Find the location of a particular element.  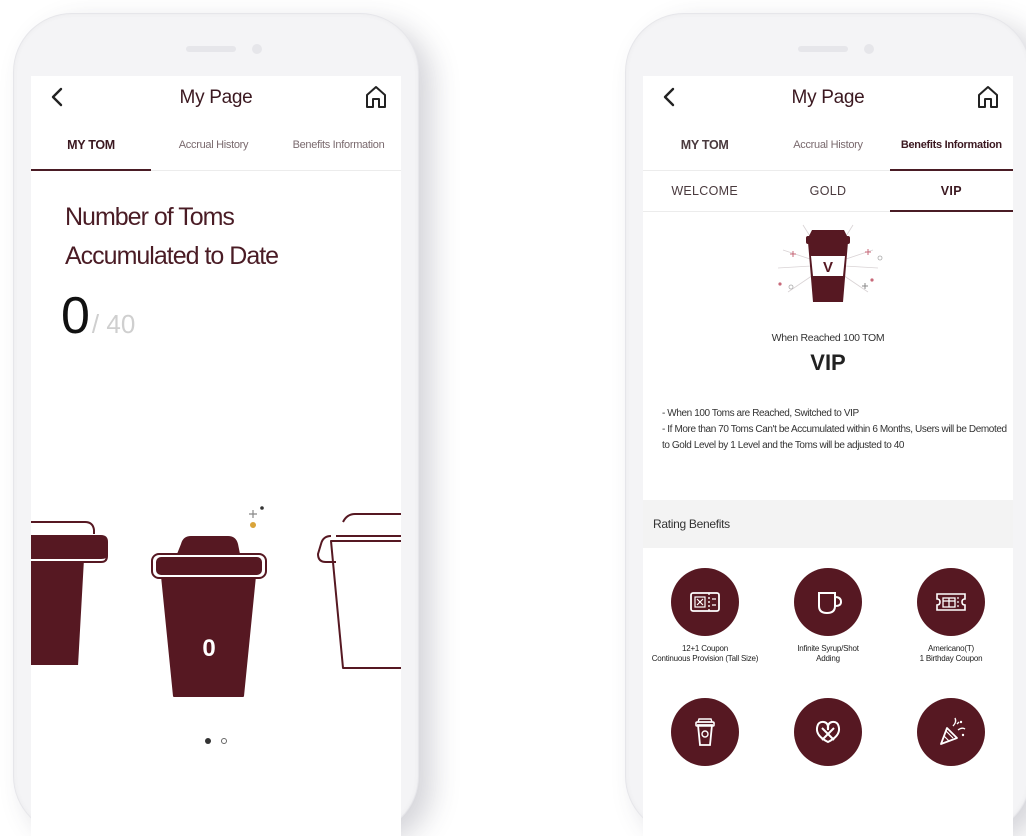

level-tabs: WELCOME GOLD VIP is located at coordinates (828, 191).